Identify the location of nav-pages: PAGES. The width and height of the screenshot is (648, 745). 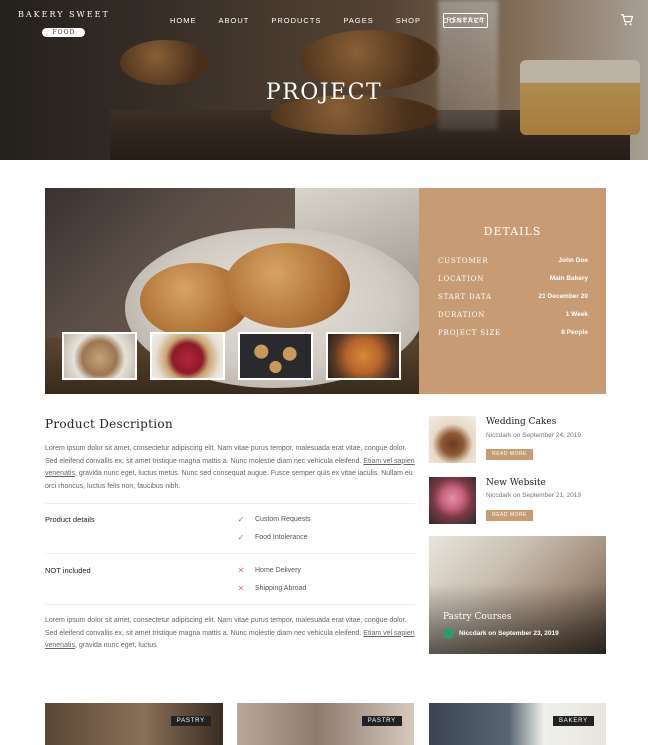
(358, 21).